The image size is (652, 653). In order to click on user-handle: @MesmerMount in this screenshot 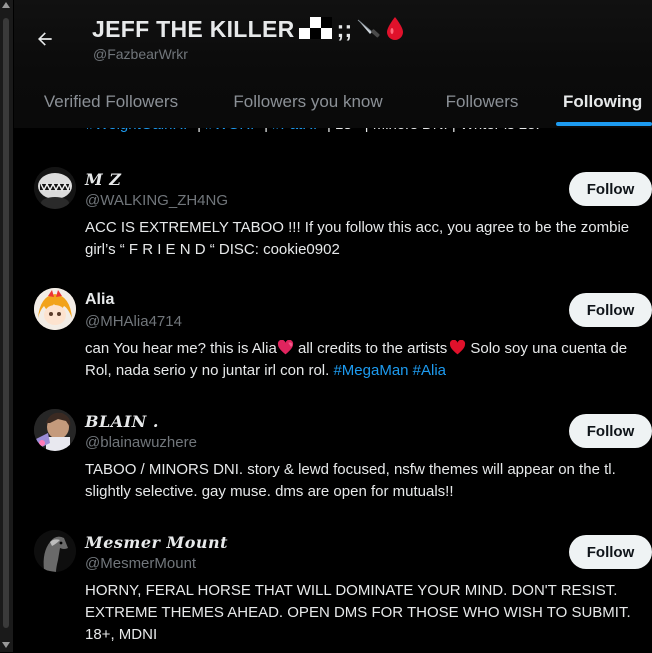, I will do `click(140, 563)`.